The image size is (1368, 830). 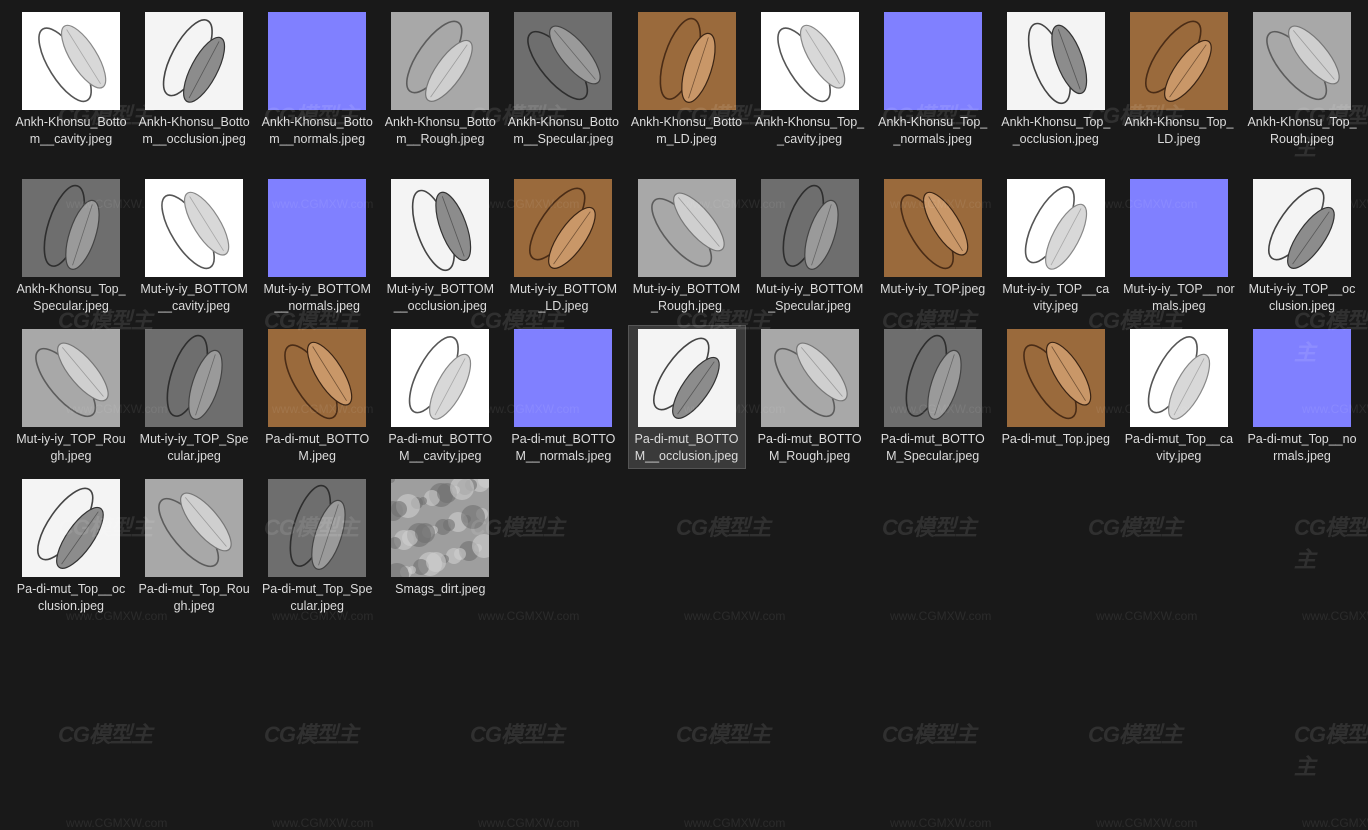 I want to click on file-name-label: Ankh-Khonsu_Top__cavity.jpeg, so click(x=810, y=130).